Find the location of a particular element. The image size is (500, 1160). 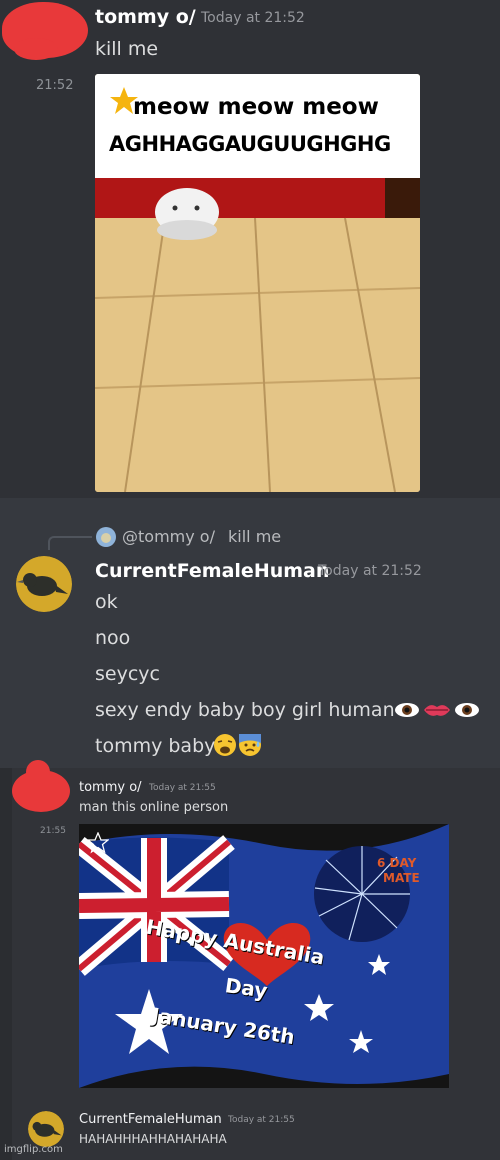

lips-icon is located at coordinates (437, 710).